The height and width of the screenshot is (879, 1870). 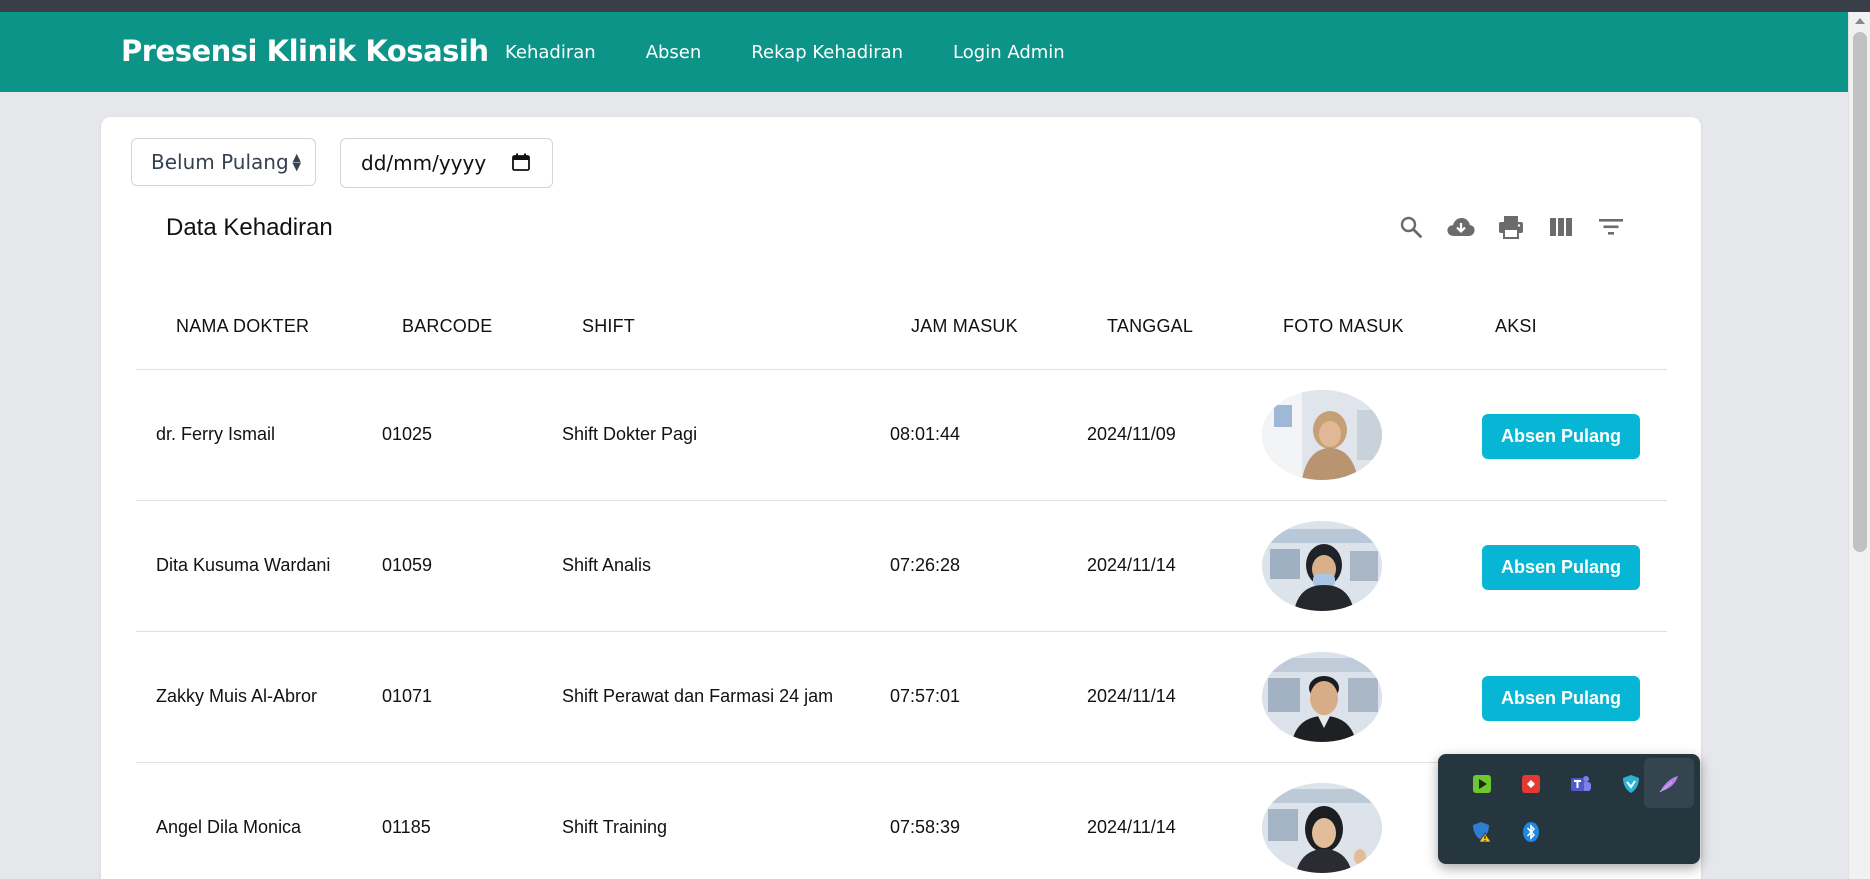 I want to click on cell-jam-masuk: 07:57:01, so click(x=925, y=696).